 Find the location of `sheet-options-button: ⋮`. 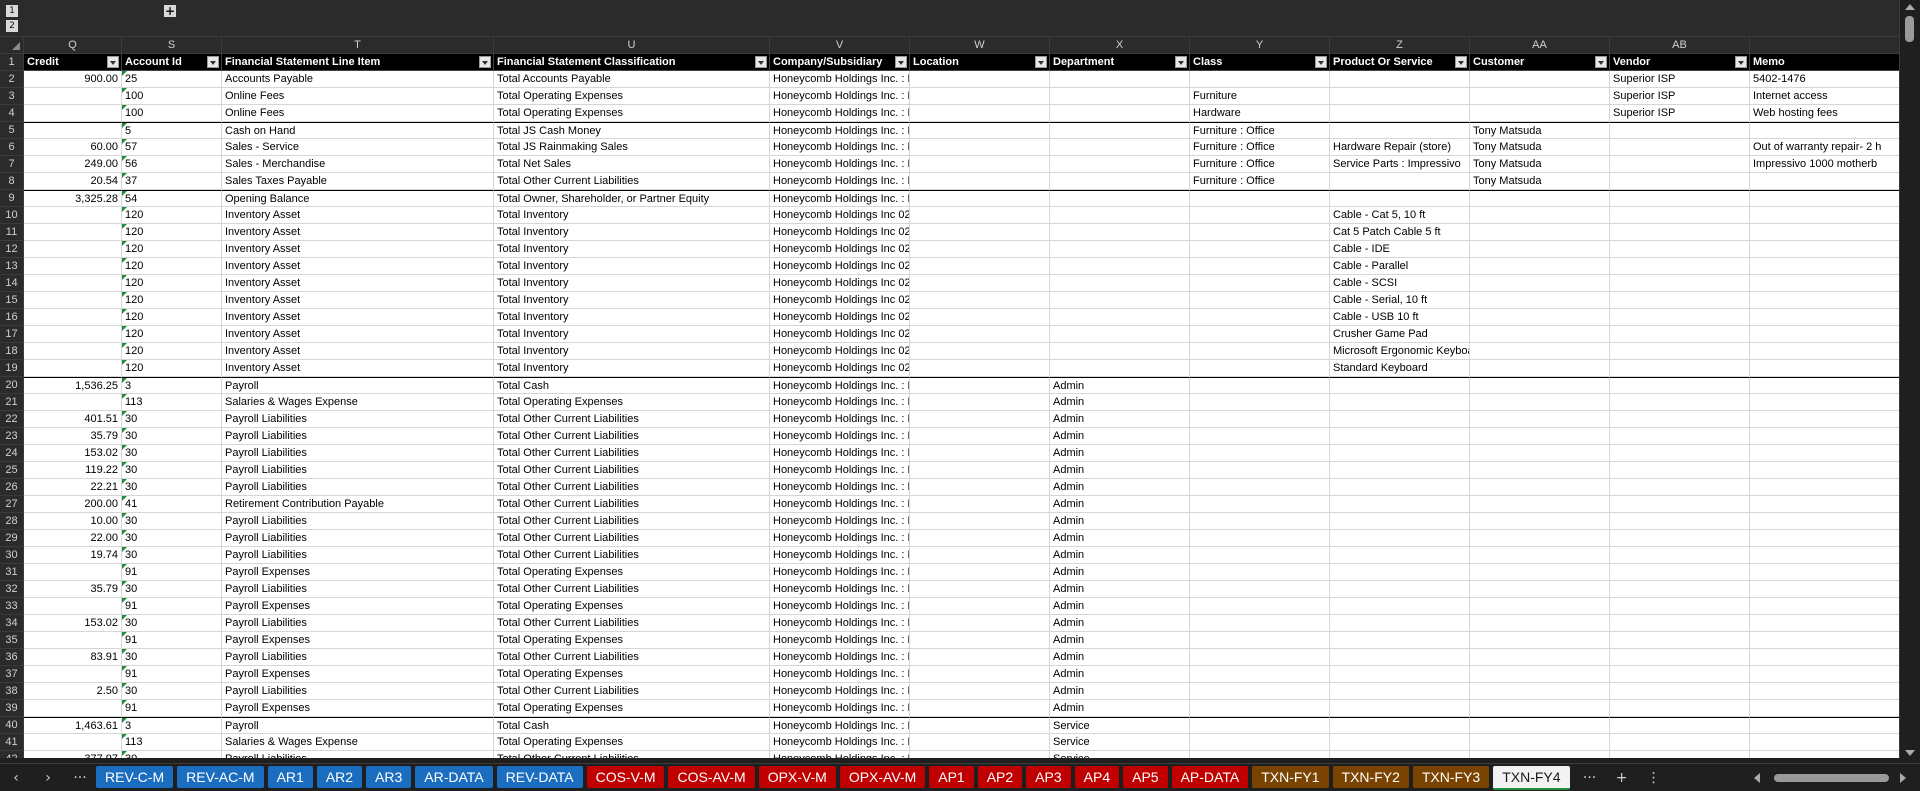

sheet-options-button: ⋮ is located at coordinates (1654, 778).